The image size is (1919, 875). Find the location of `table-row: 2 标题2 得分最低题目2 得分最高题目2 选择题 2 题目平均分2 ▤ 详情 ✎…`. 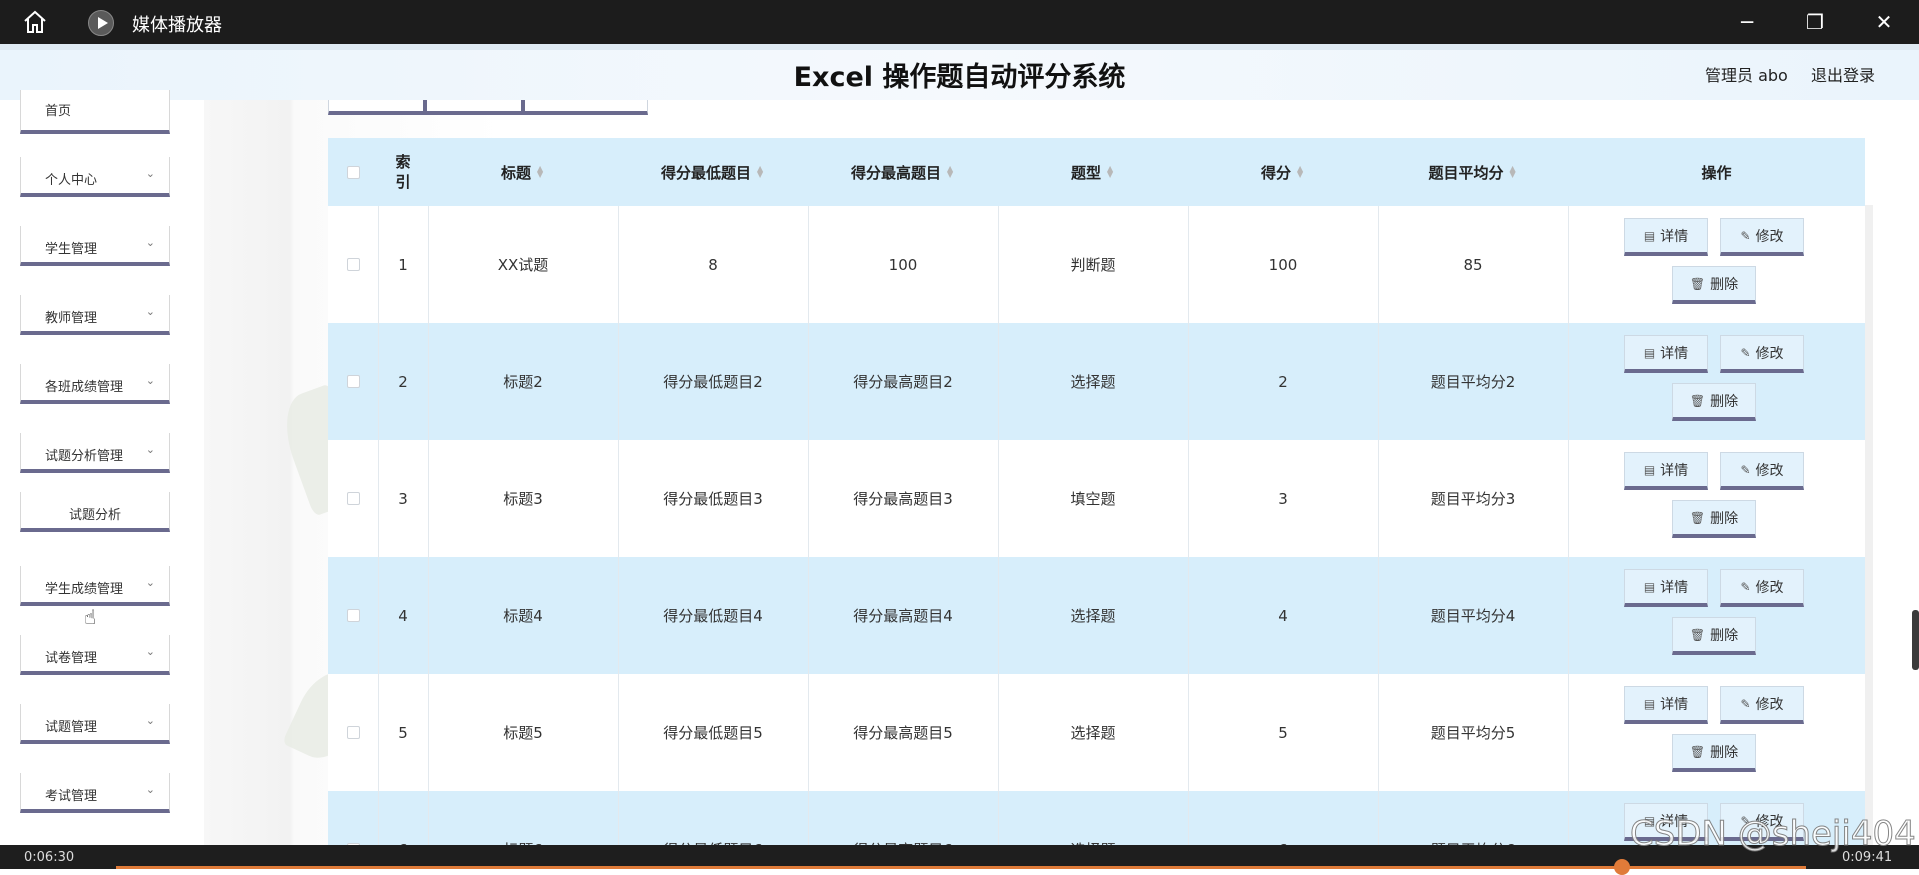

table-row: 2 标题2 得分最低题目2 得分最高题目2 选择题 2 题目平均分2 ▤ 详情 ✎… is located at coordinates (1096, 382).